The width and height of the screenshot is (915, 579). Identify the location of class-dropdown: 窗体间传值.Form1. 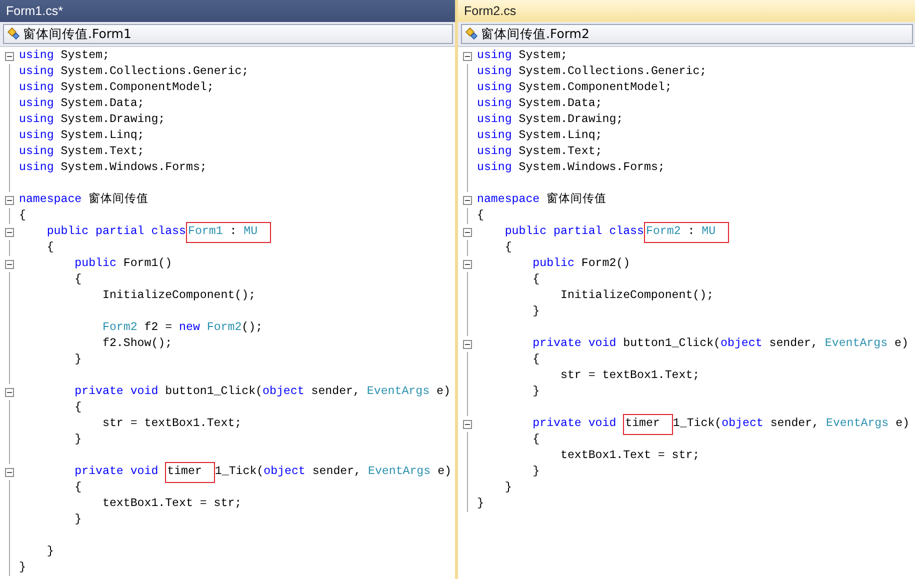
(228, 34).